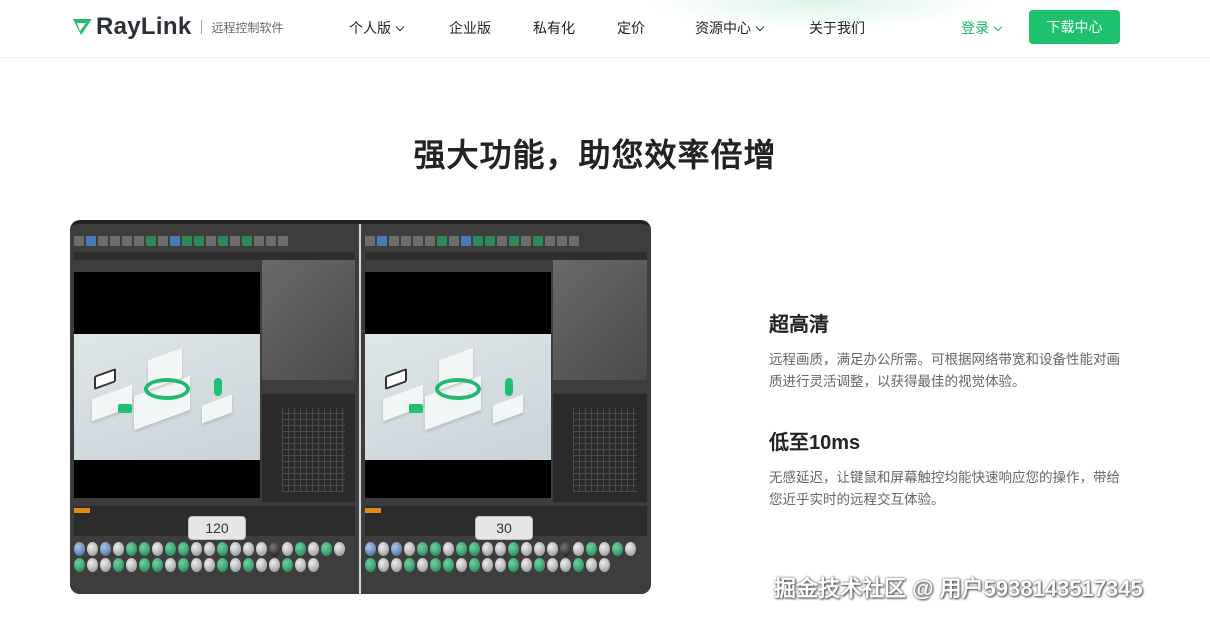  What do you see at coordinates (247, 27) in the screenshot?
I see `logo-subtitle: 远程控制软件` at bounding box center [247, 27].